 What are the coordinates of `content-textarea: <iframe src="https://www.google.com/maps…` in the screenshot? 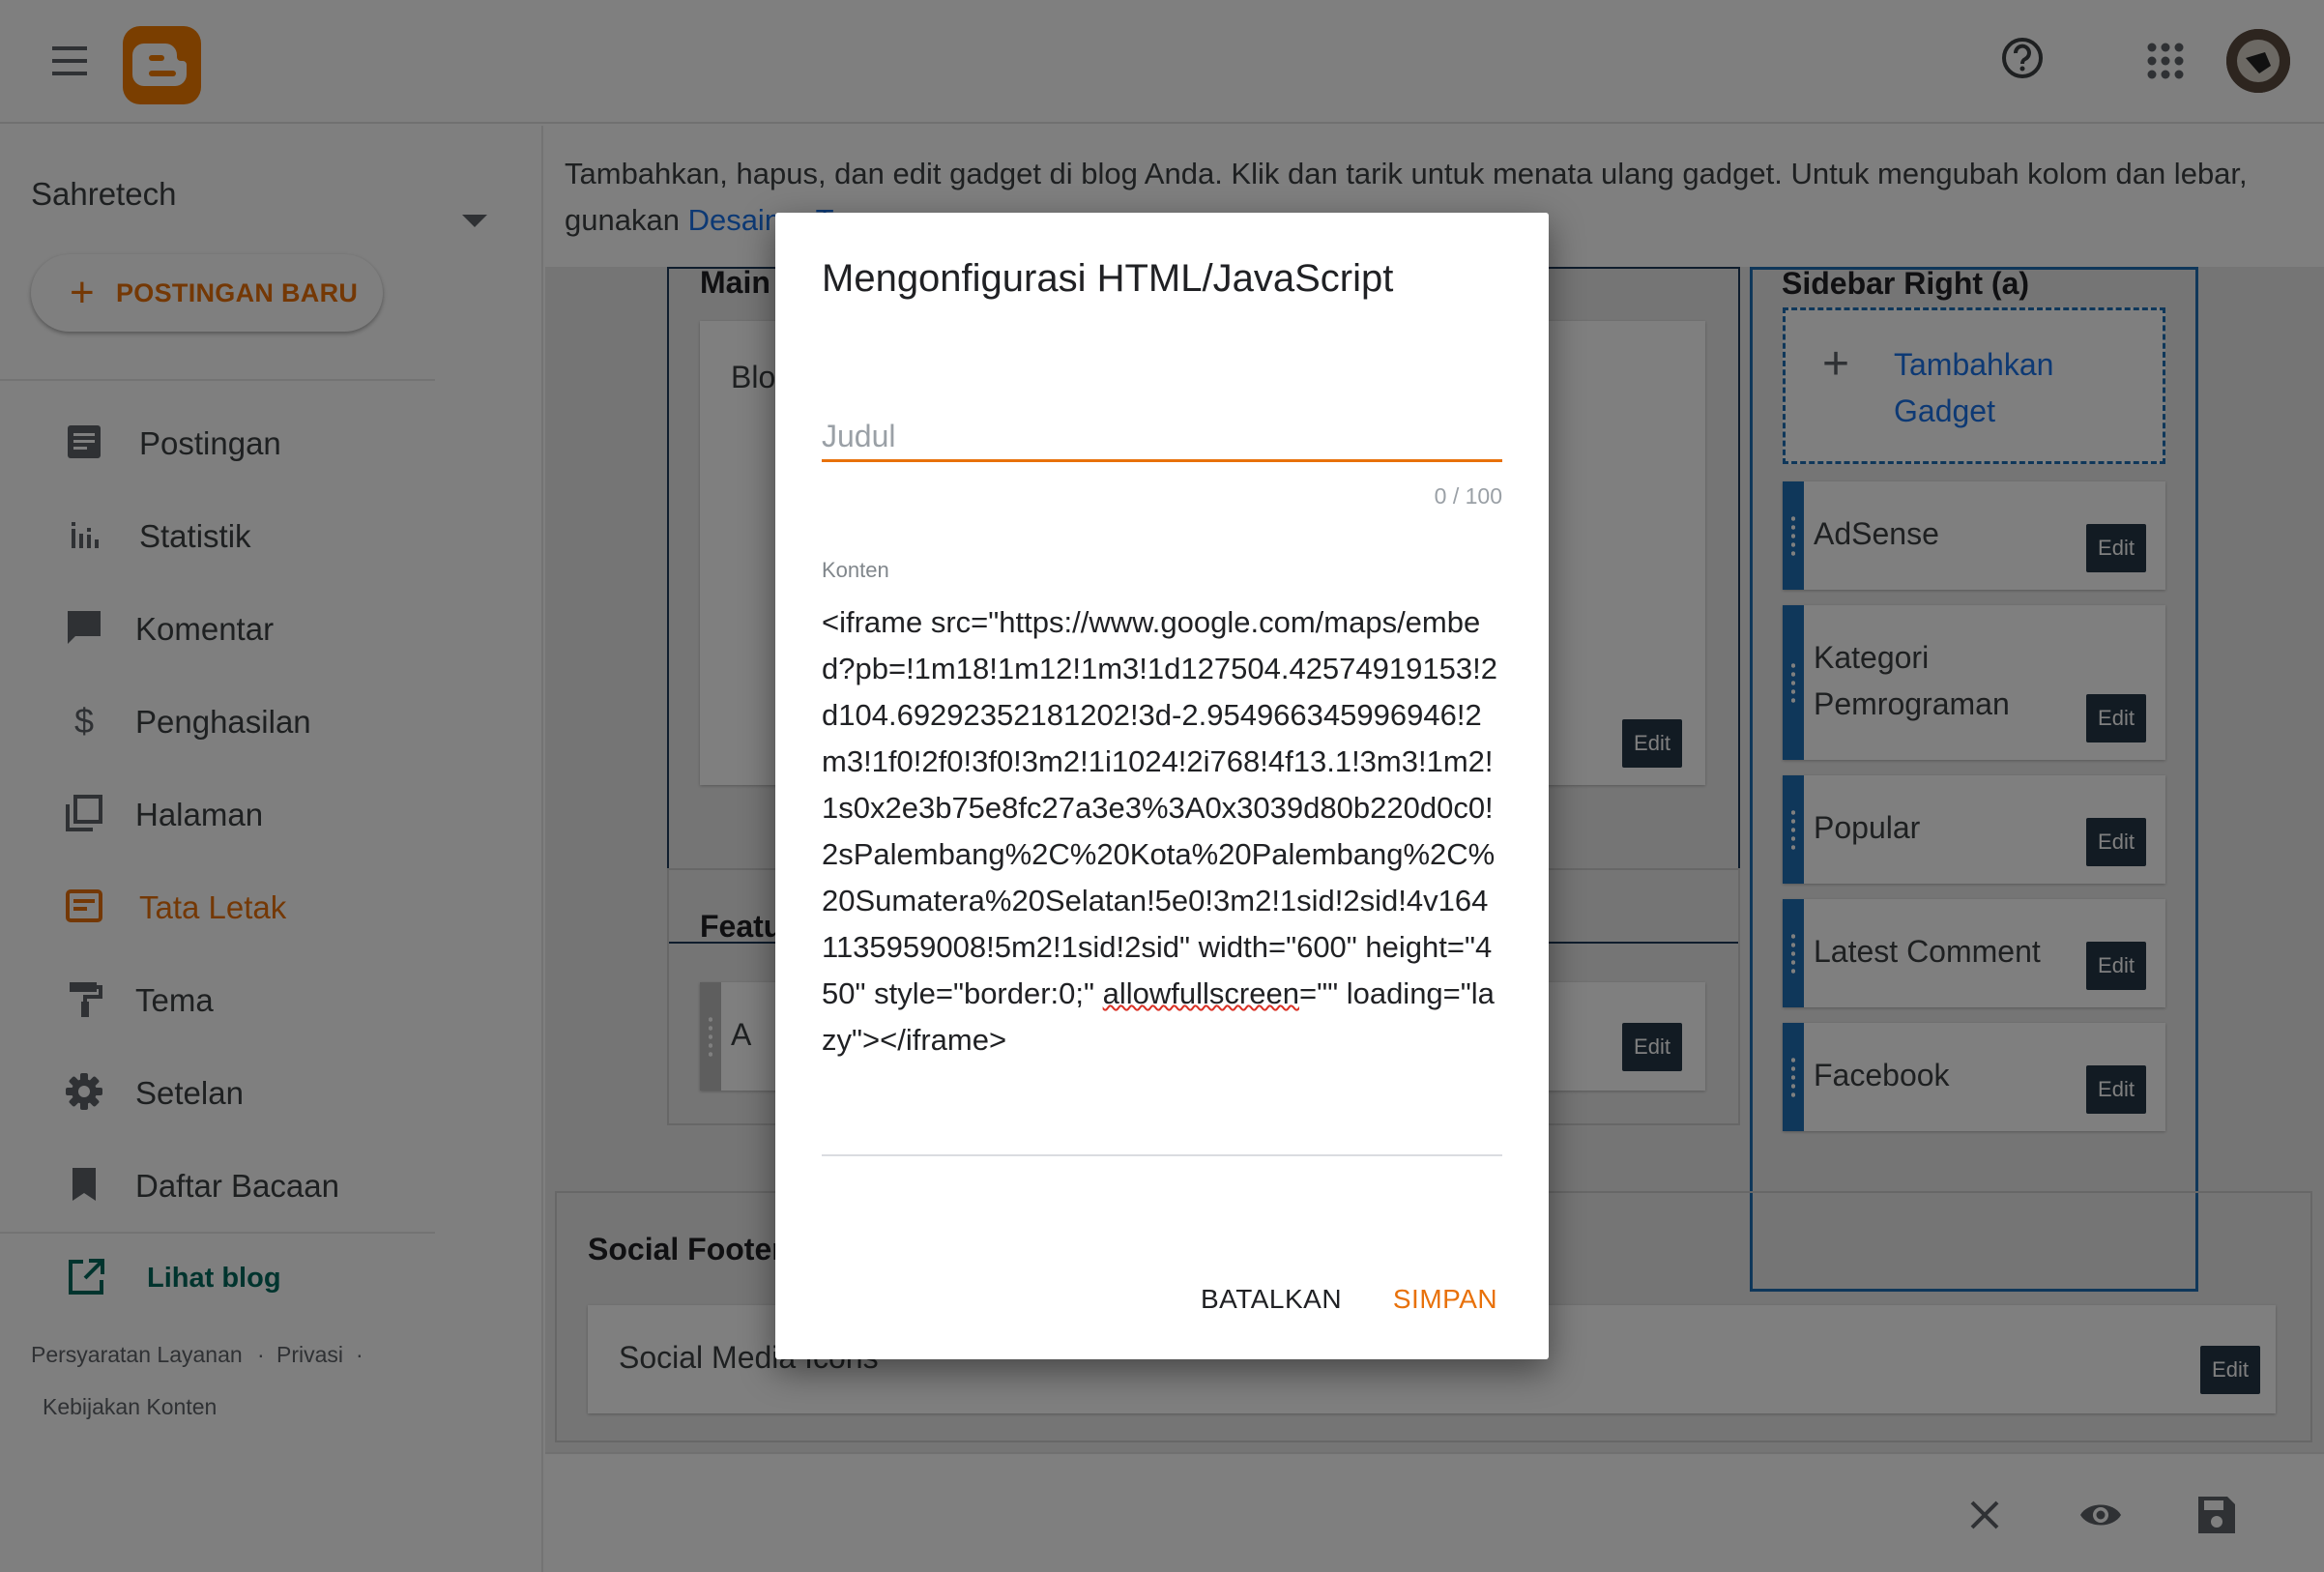 It's located at (1162, 984).